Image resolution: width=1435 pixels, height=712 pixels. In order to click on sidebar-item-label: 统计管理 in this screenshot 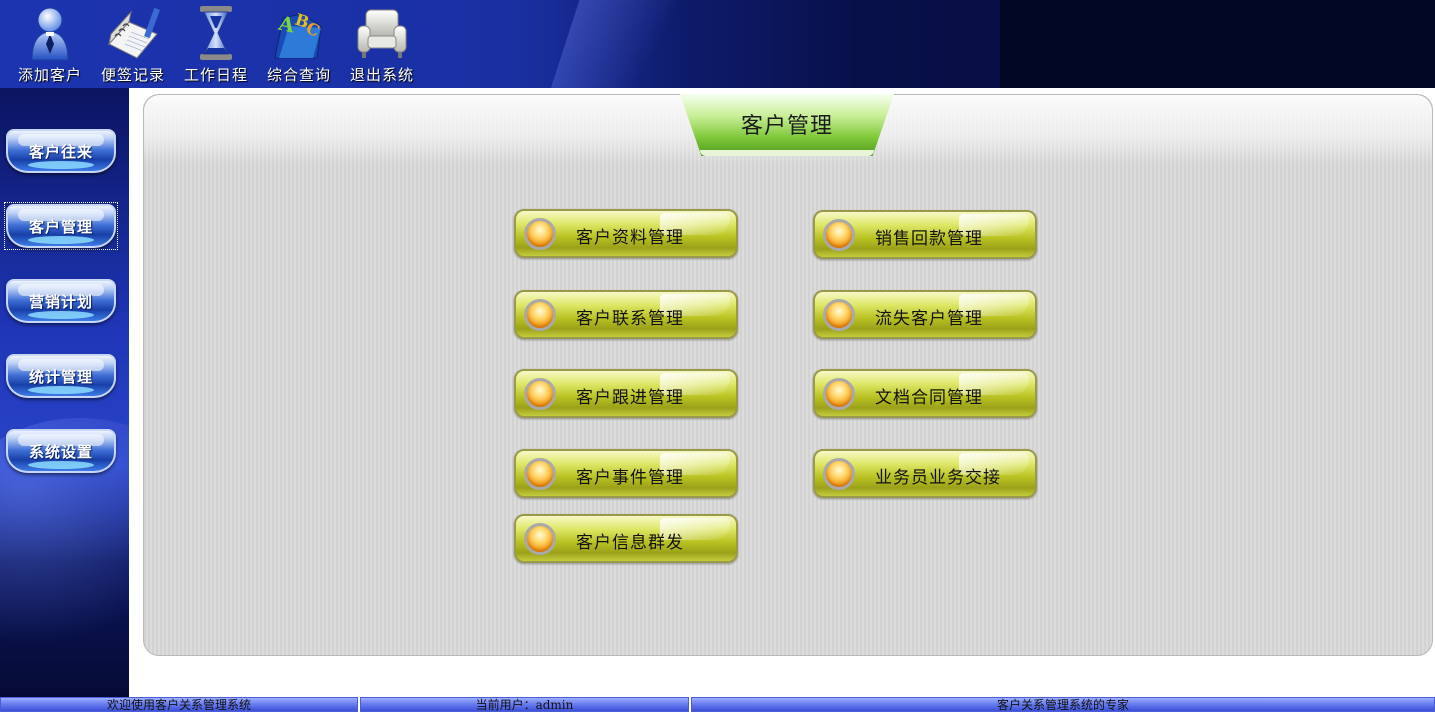, I will do `click(60, 377)`.